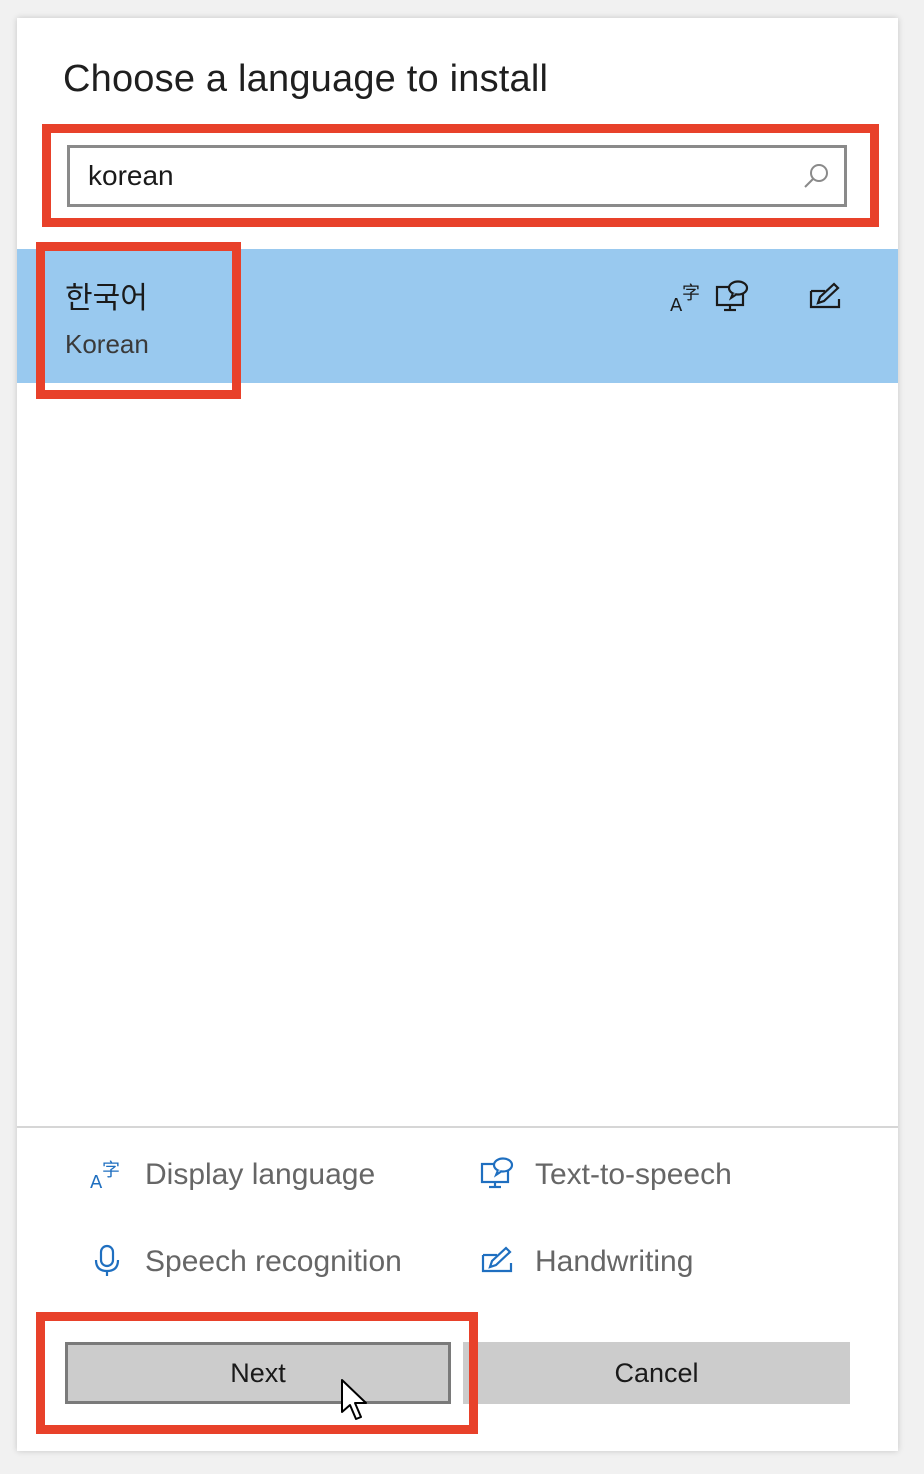  What do you see at coordinates (273, 1261) in the screenshot?
I see `legend-label: Speech recognition` at bounding box center [273, 1261].